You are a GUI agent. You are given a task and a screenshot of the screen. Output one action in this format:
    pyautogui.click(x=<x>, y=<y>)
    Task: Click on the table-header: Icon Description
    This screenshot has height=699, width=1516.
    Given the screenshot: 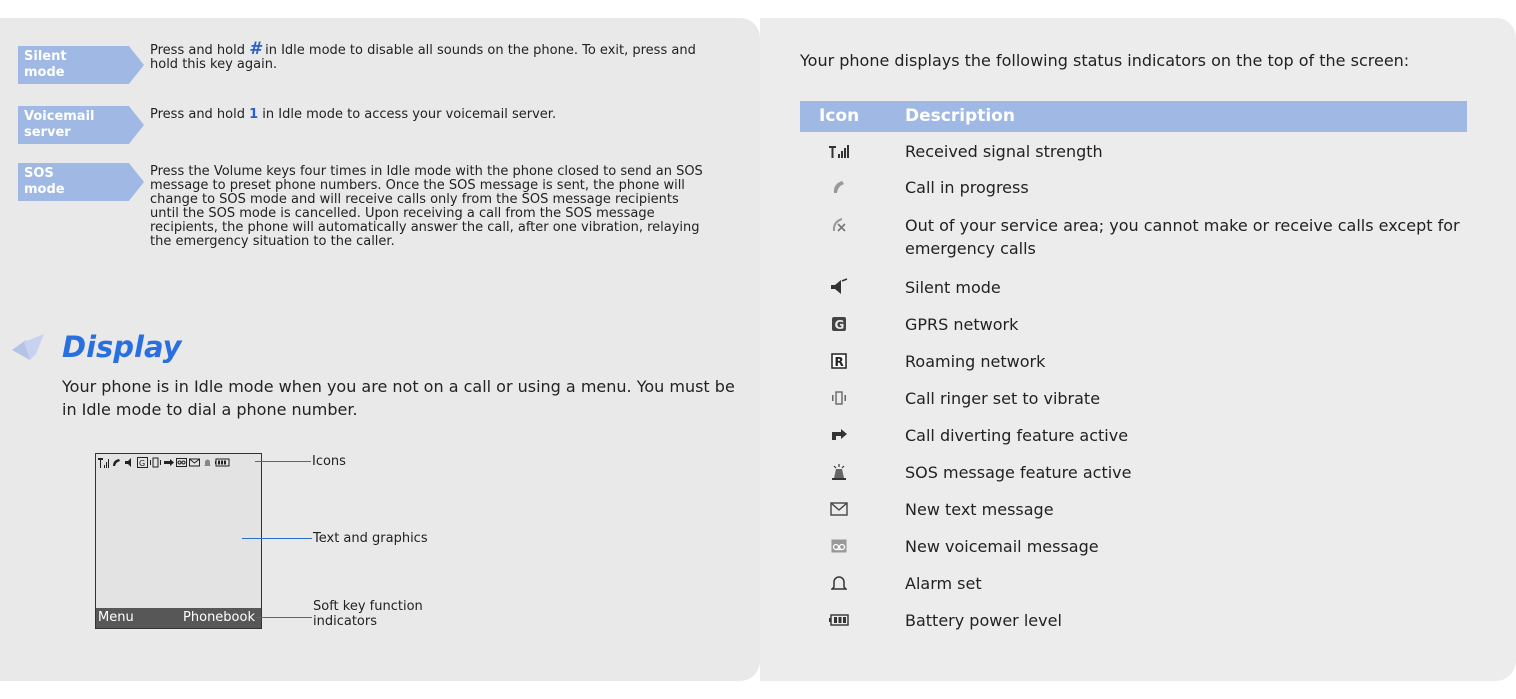 What is the action you would take?
    pyautogui.click(x=1133, y=116)
    